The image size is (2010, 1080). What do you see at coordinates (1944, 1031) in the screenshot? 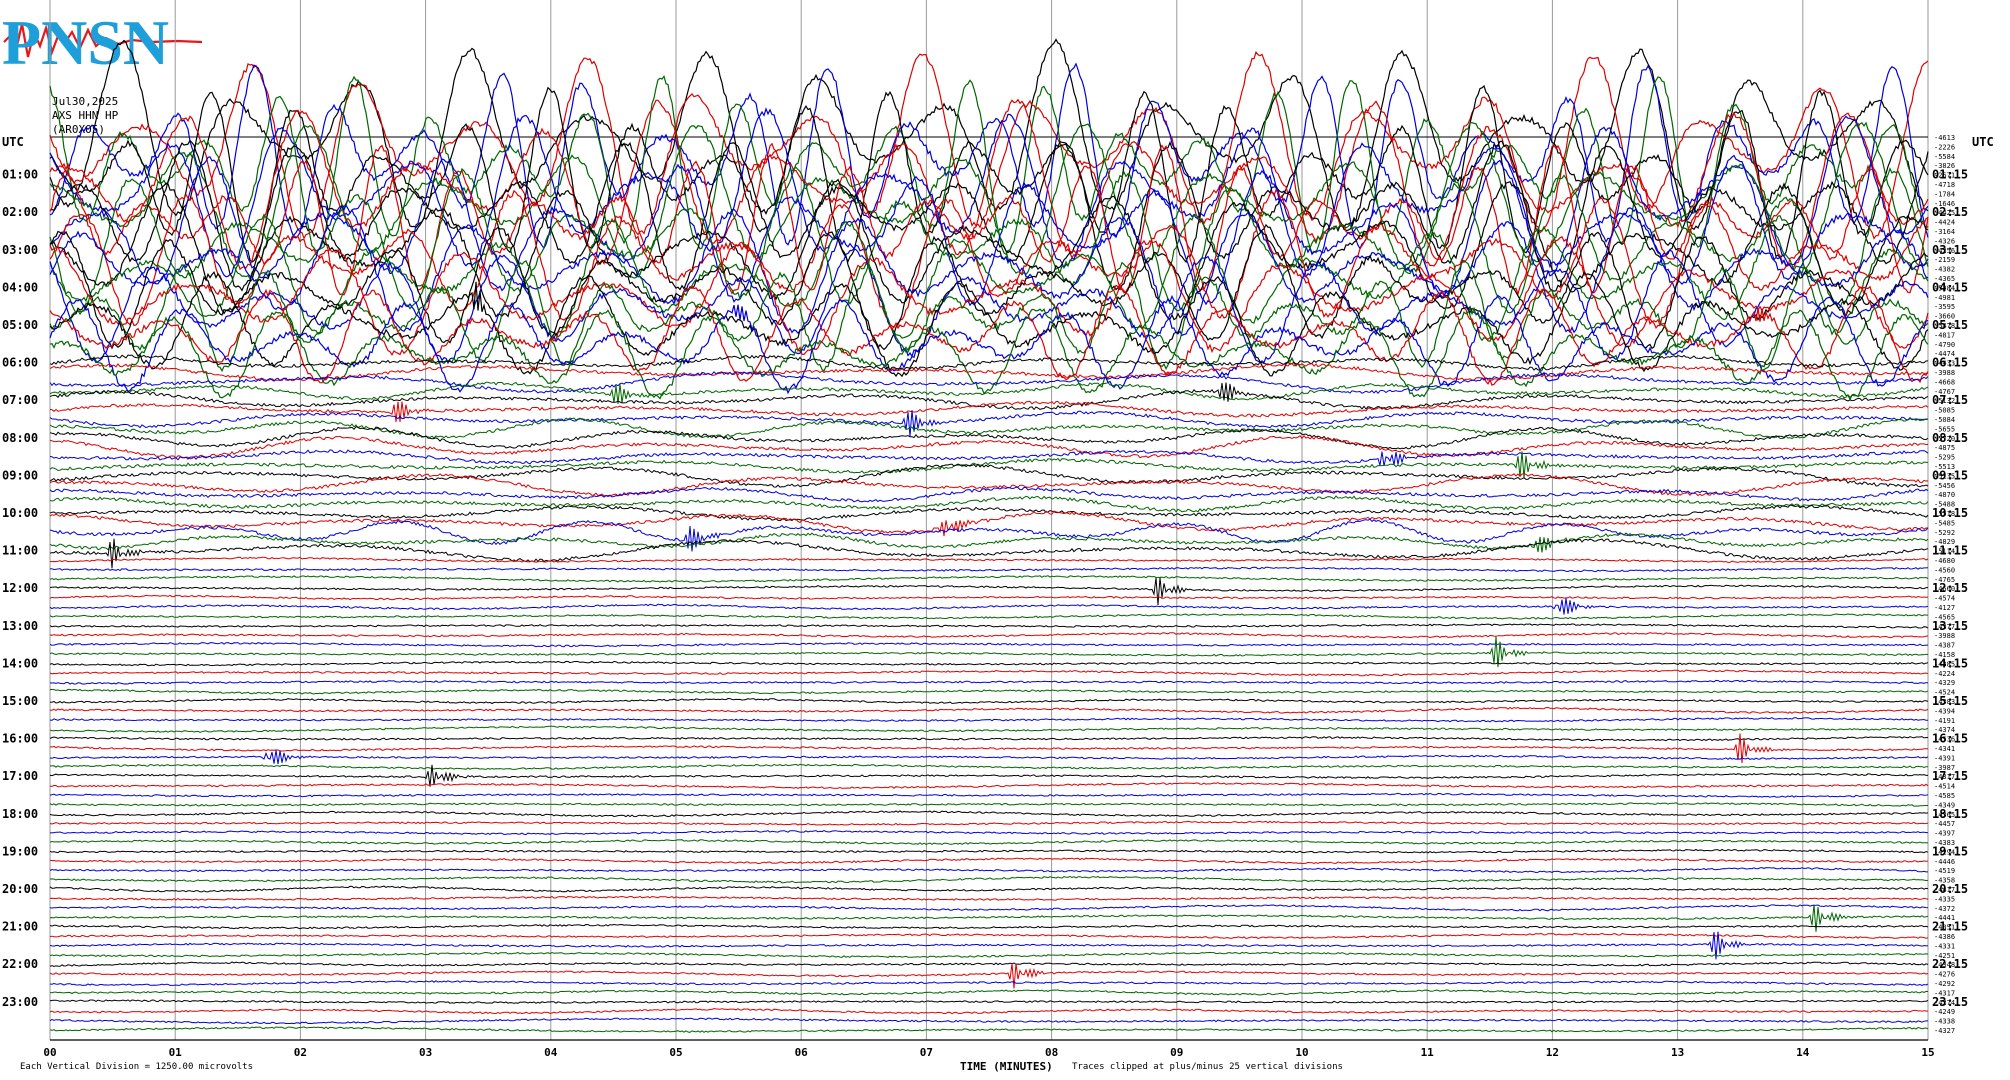
I see `trace-offset-label: -4327` at bounding box center [1944, 1031].